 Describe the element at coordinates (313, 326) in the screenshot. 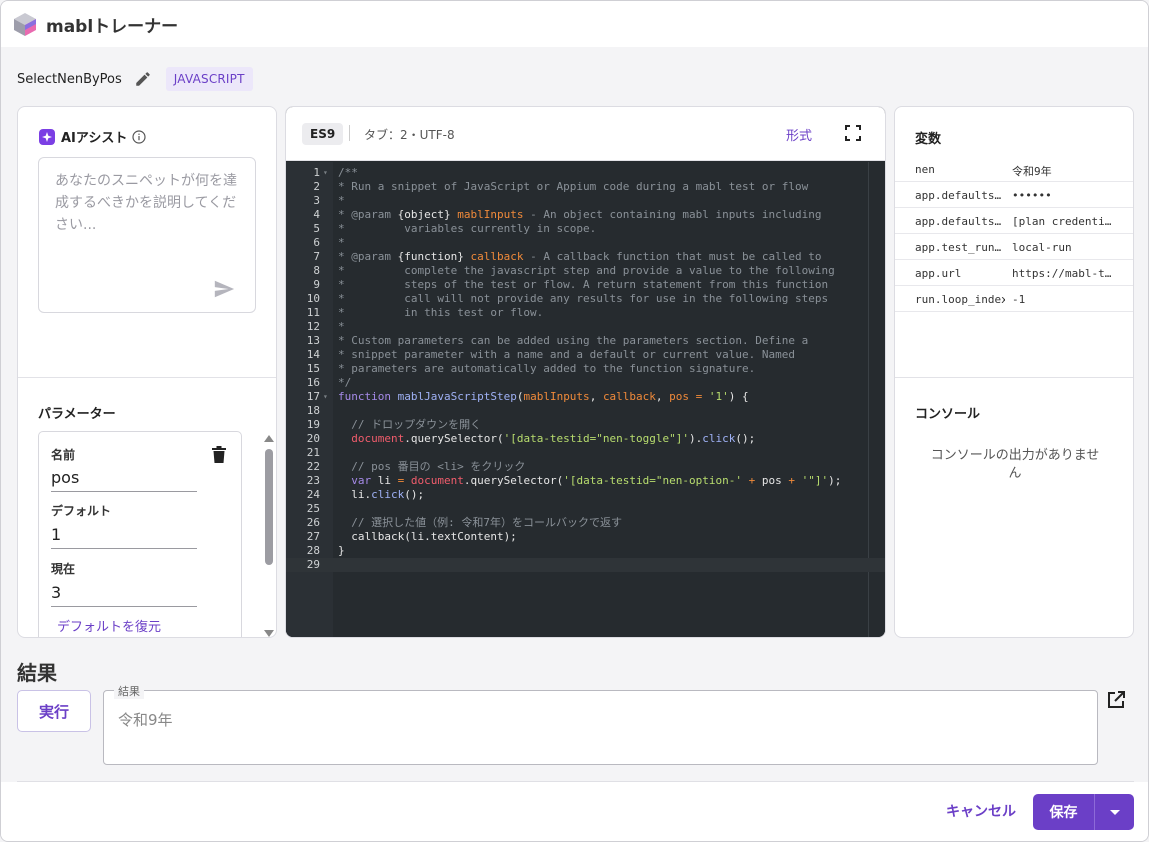

I see `line-number: 12` at that location.